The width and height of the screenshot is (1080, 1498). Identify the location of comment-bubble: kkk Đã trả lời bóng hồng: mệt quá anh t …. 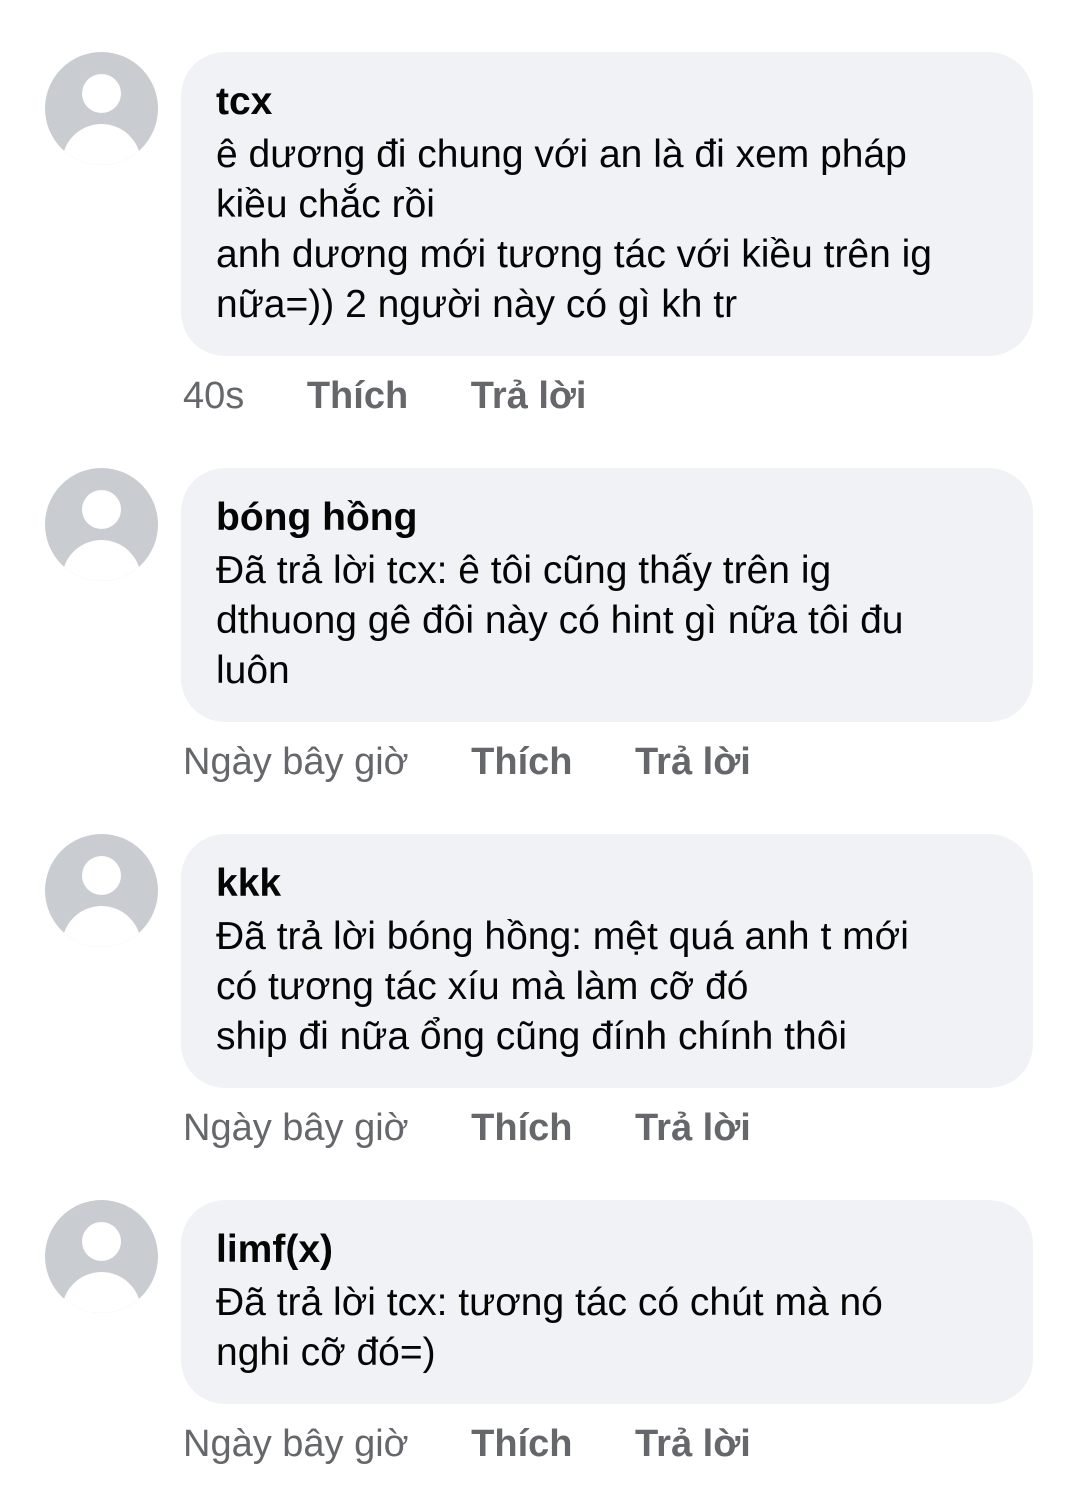
(607, 961).